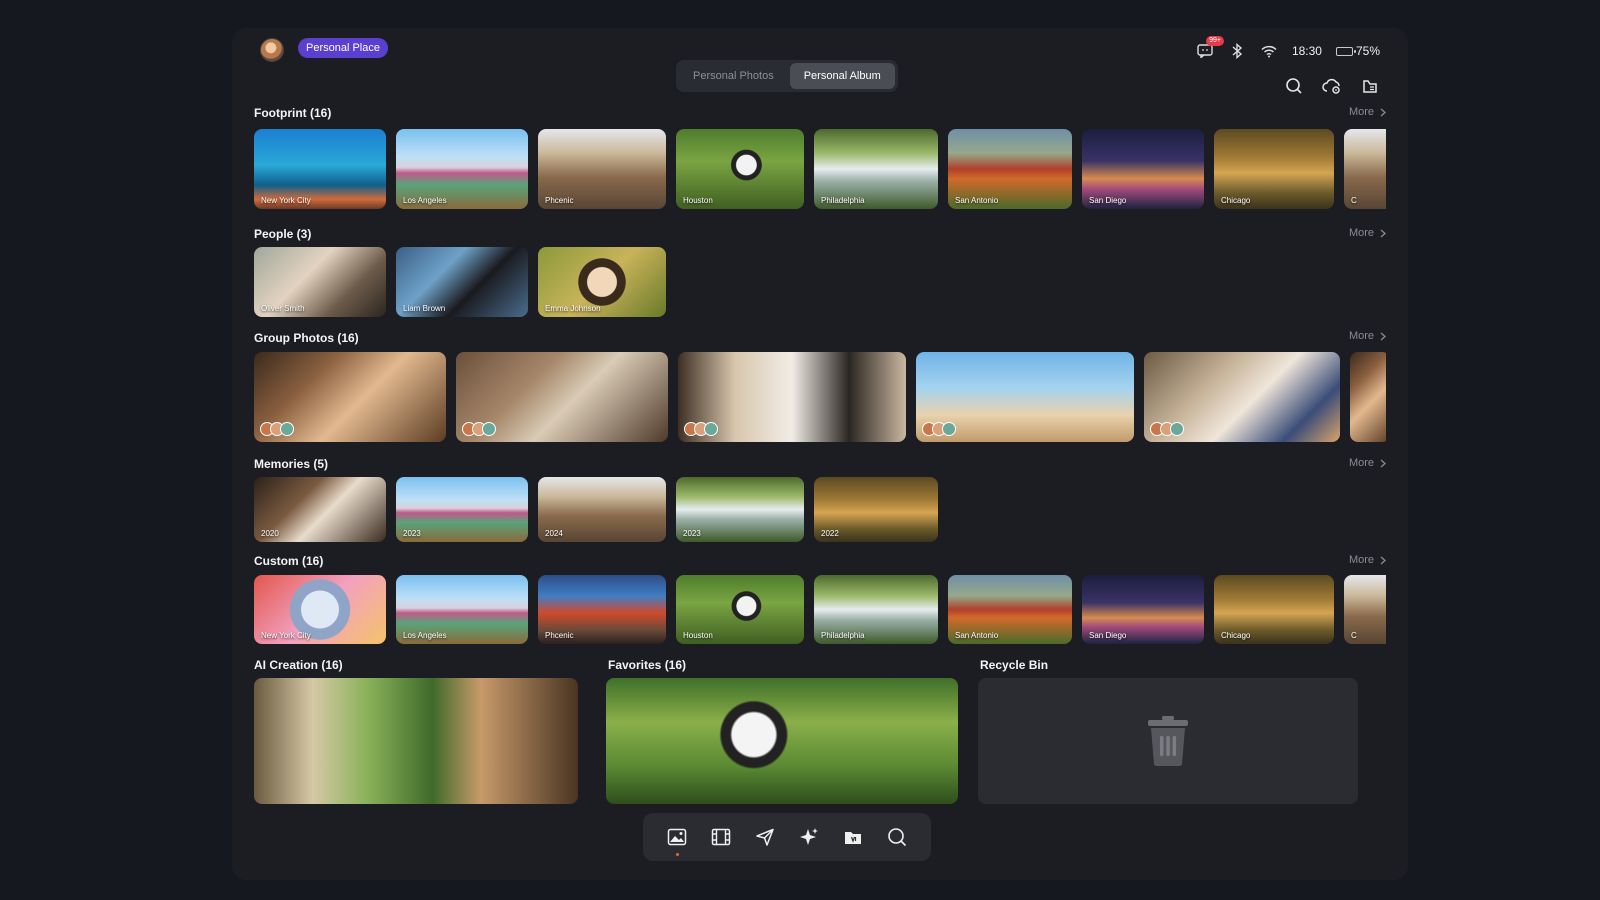 The height and width of the screenshot is (900, 1600). Describe the element at coordinates (289, 561) in the screenshot. I see `section-title-custom: Custom (16)` at that location.